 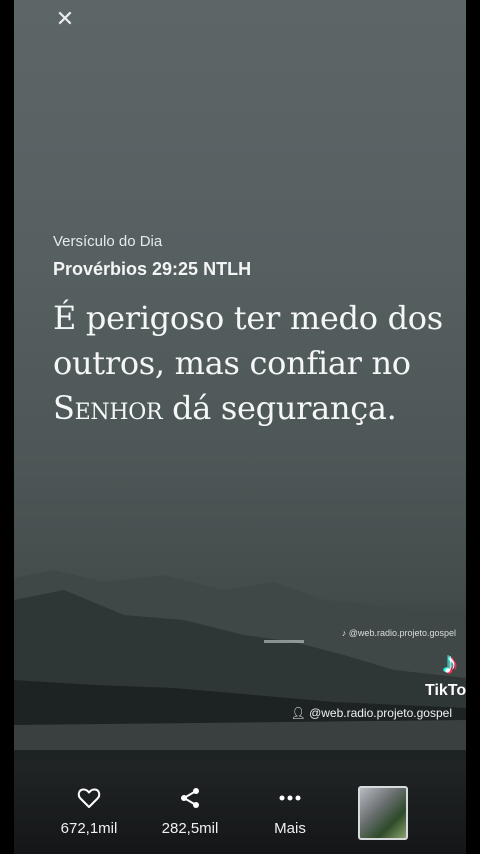 I want to click on share-button: 282,5mil, so click(x=190, y=808).